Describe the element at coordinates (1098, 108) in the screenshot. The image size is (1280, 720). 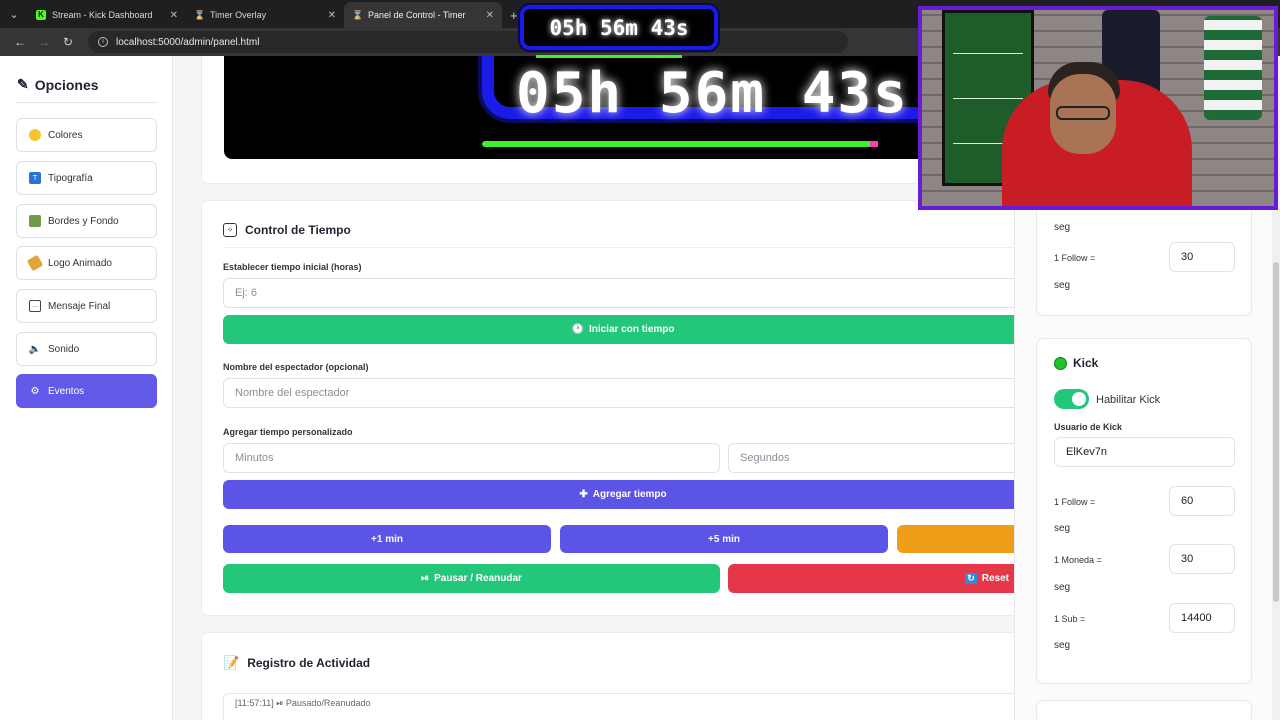
I see `webcam-overlay` at that location.